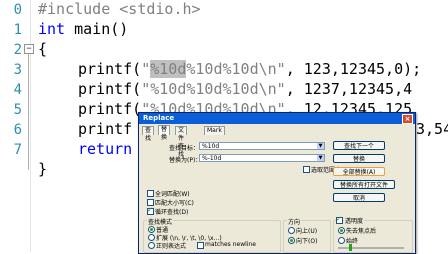 The image size is (448, 254). I want to click on code-text: main(), so click(97, 29).